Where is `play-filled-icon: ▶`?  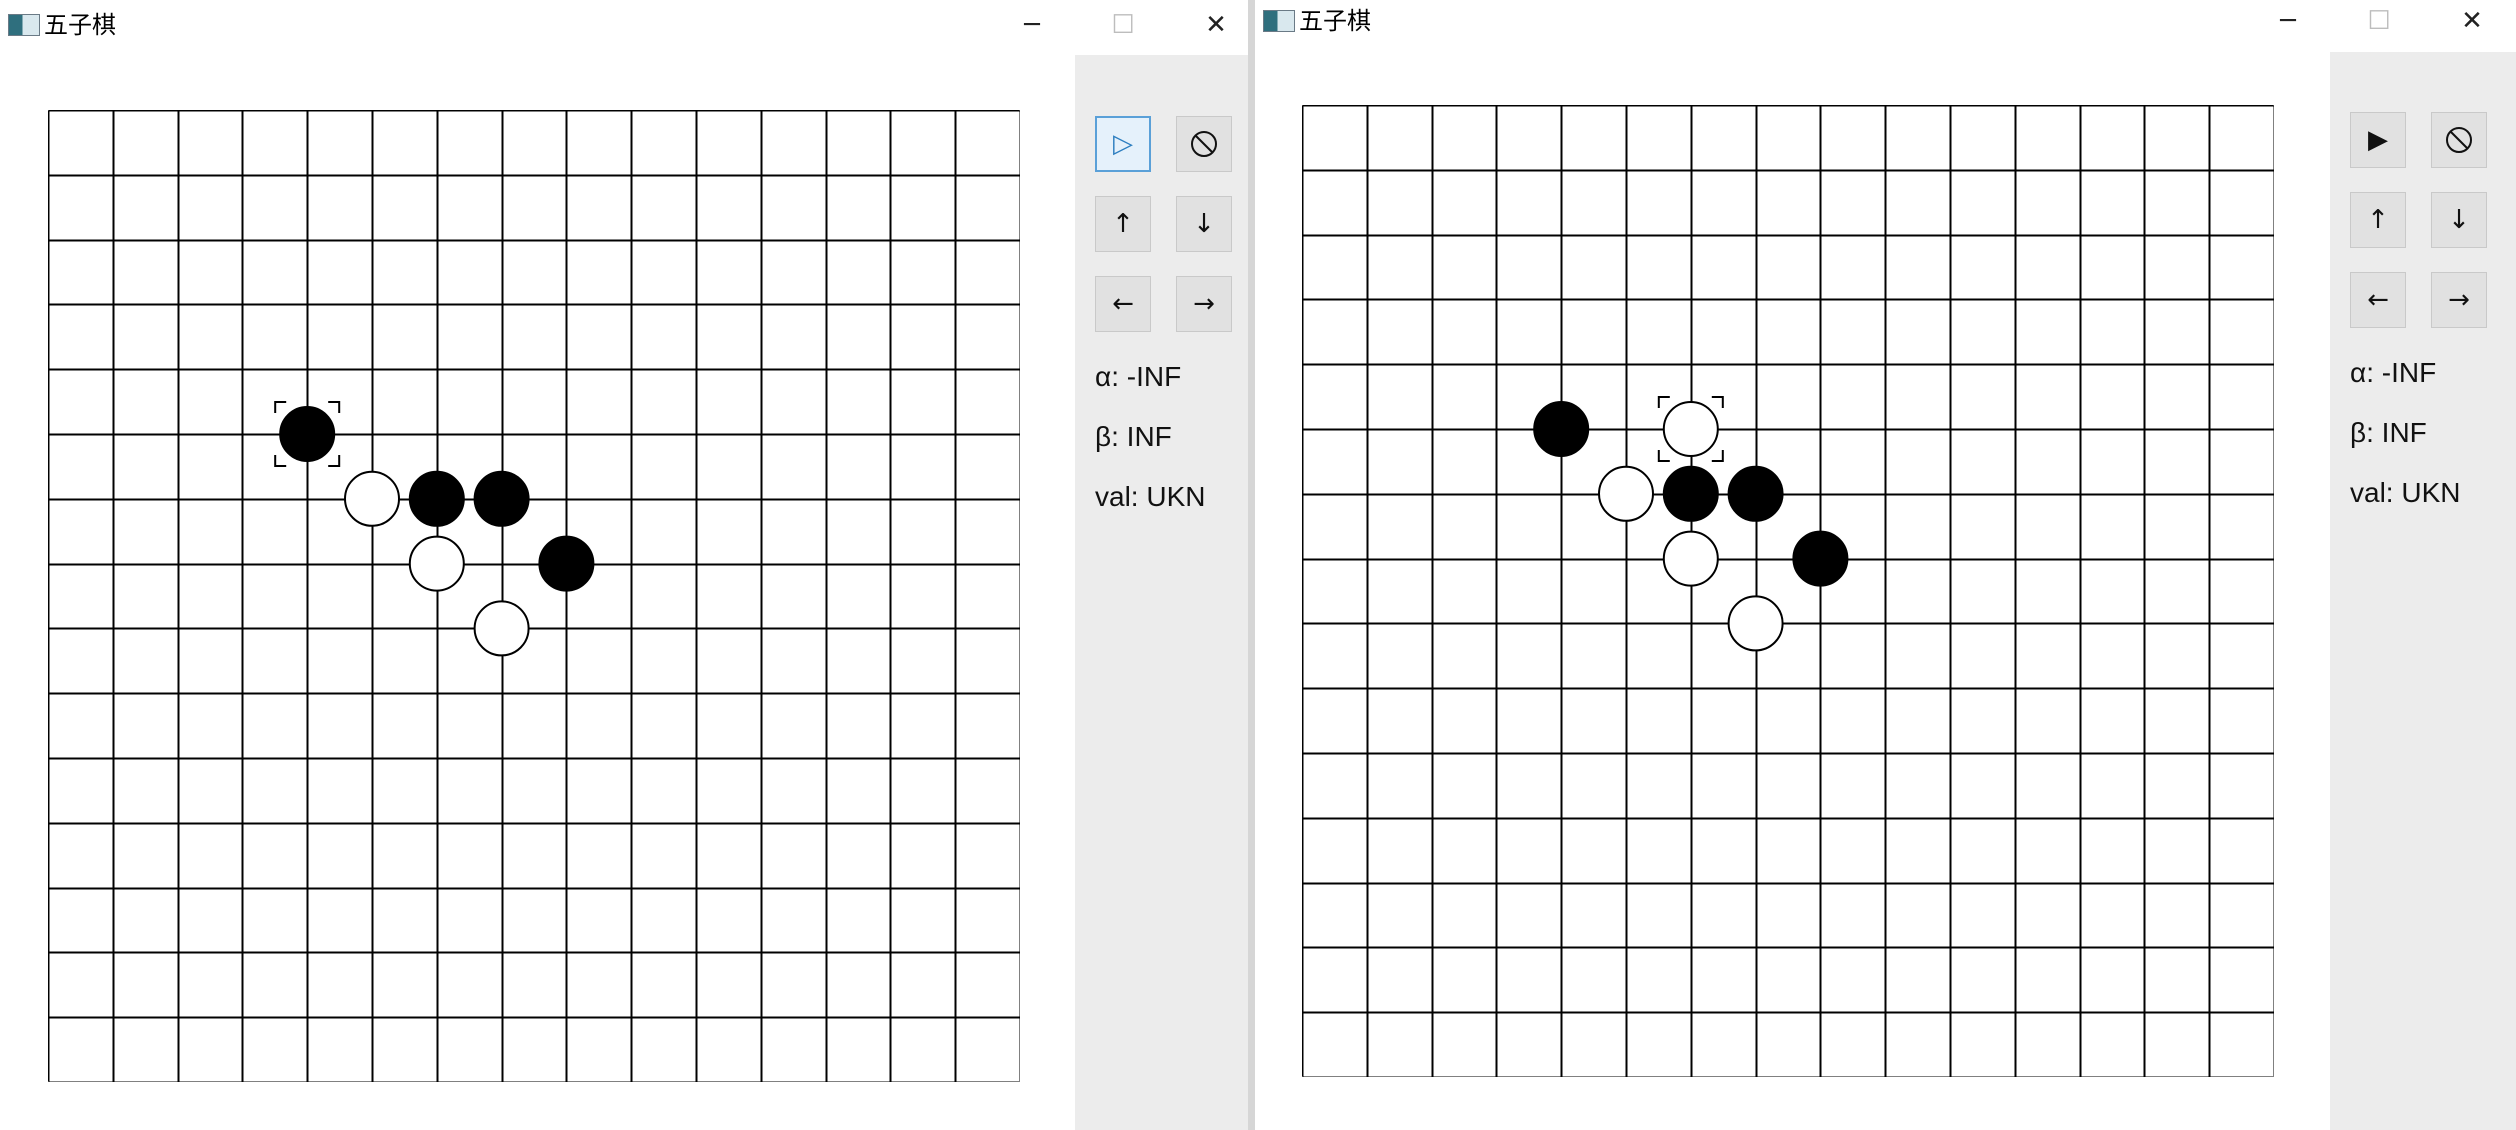 play-filled-icon: ▶ is located at coordinates (2378, 140).